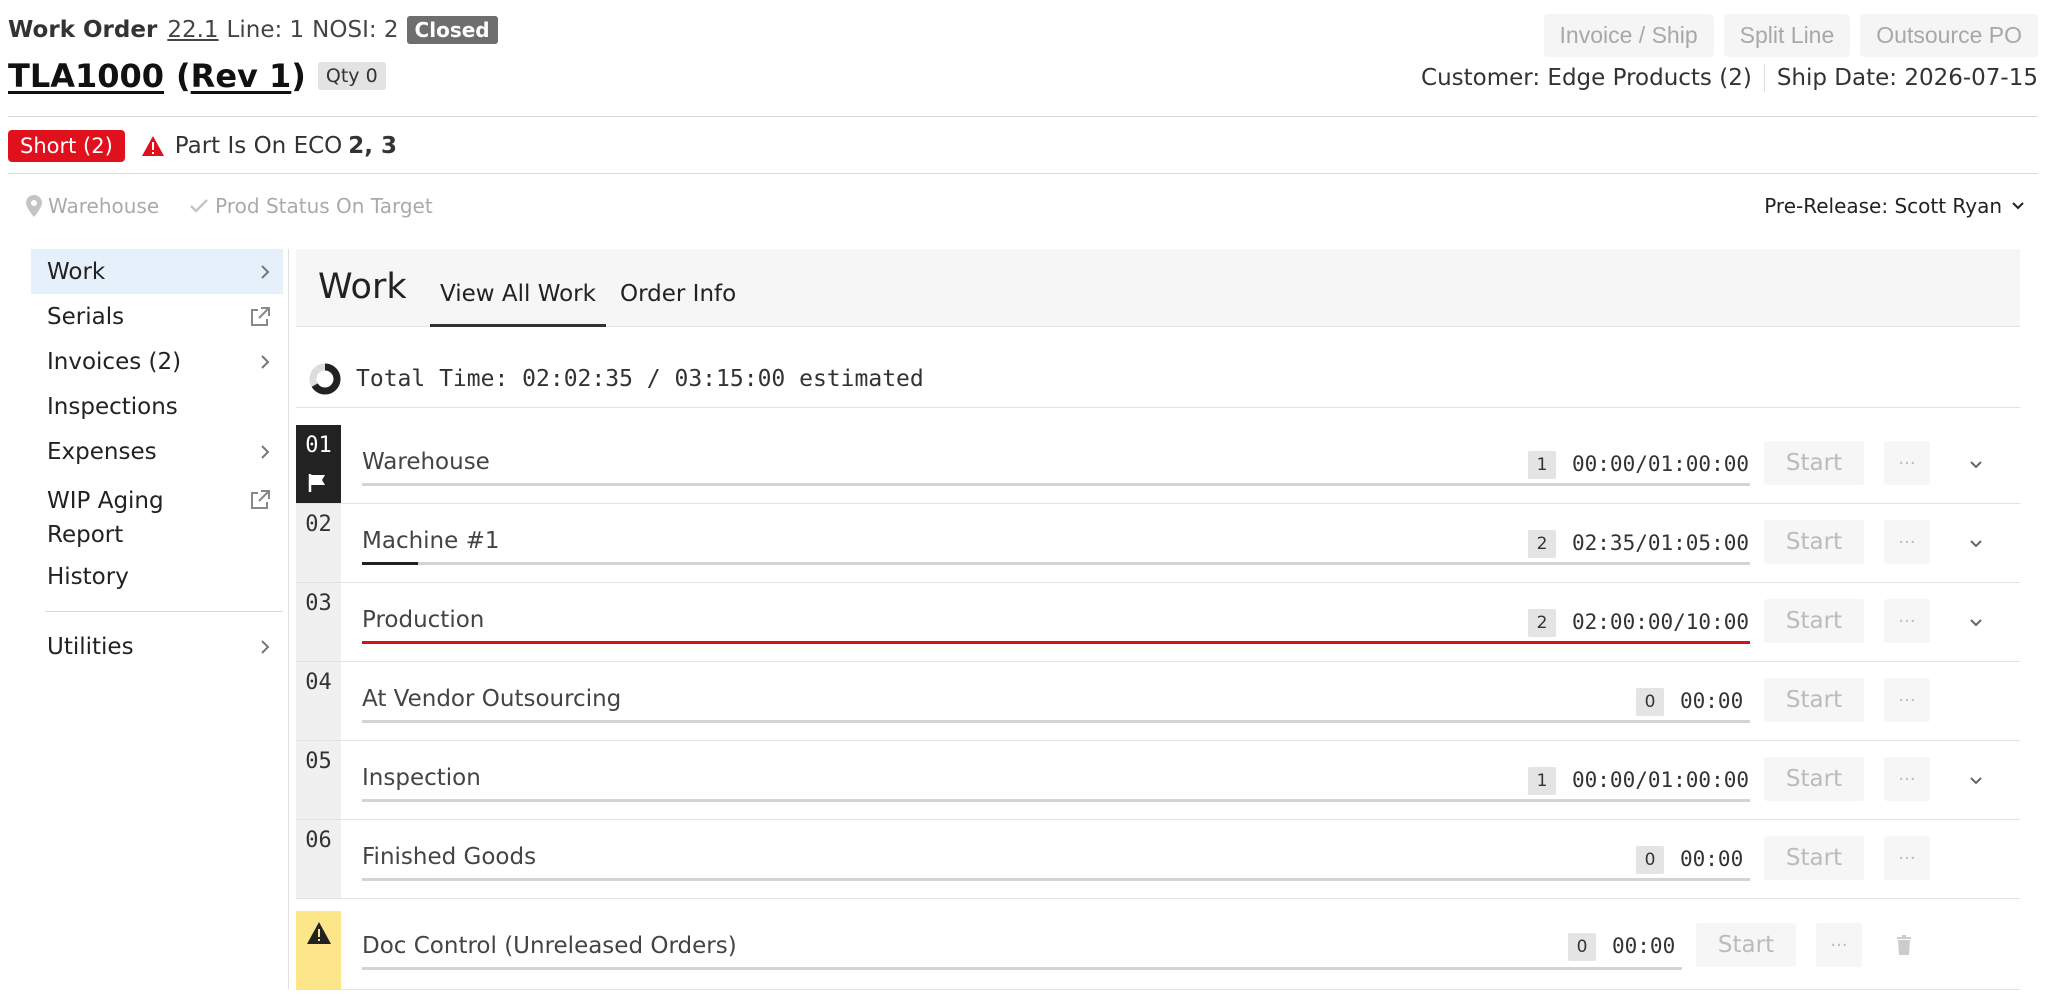  I want to click on operation-row: 02 Machine #1 2 02:35/01:05:00 Start ···, so click(1158, 543).